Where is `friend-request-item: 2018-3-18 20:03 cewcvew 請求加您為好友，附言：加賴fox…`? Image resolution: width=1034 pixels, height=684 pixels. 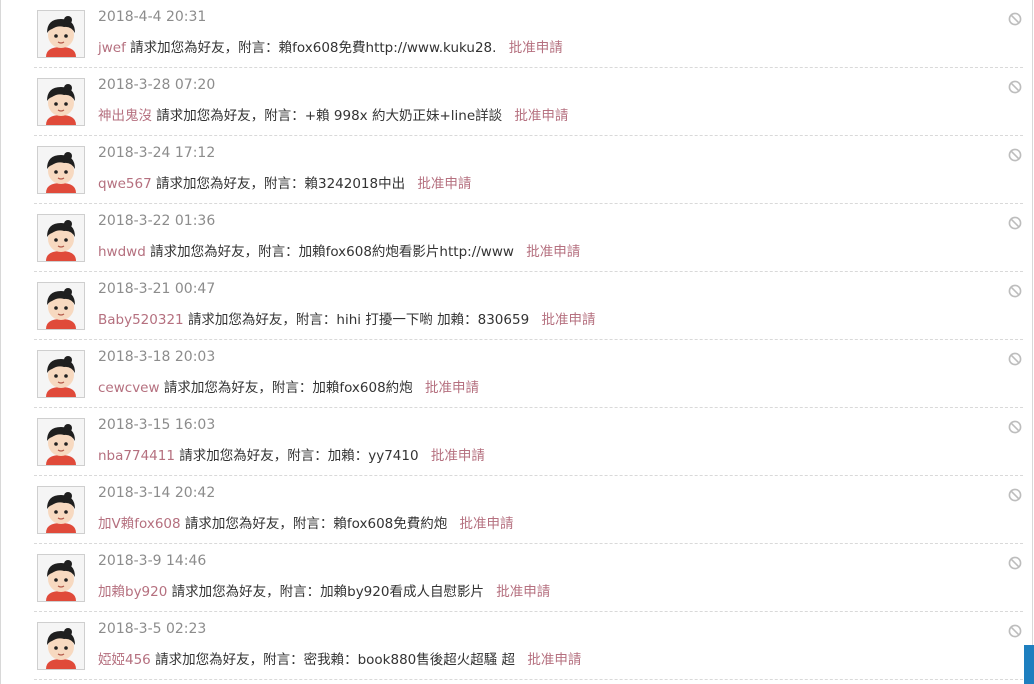 friend-request-item: 2018-3-18 20:03 cewcvew 請求加您為好友，附言：加賴fox… is located at coordinates (528, 374).